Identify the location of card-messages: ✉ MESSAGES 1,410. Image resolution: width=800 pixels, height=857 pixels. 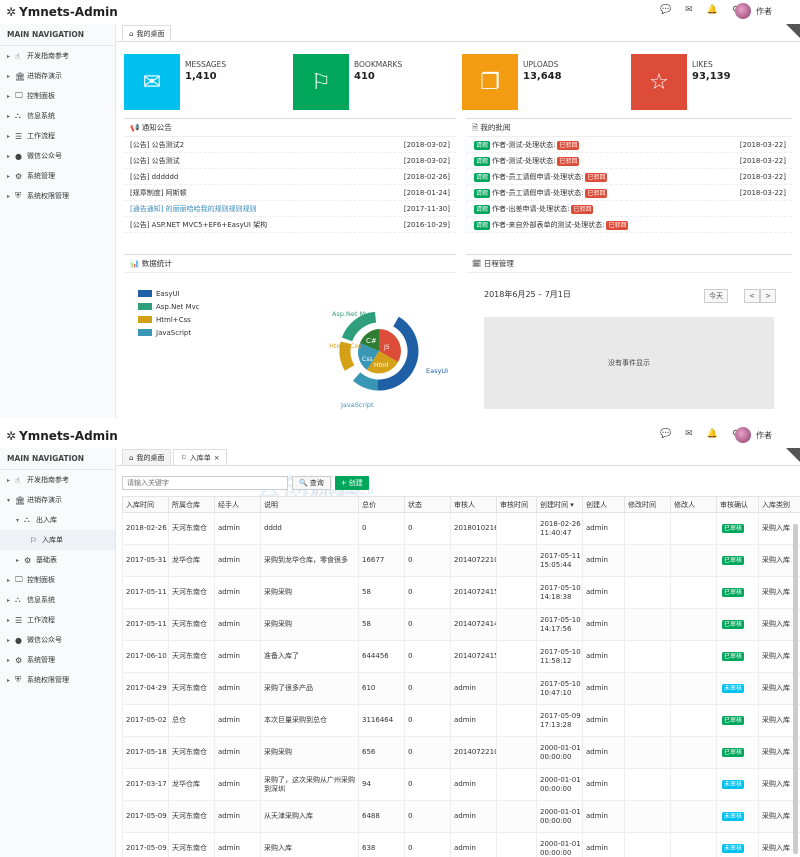
(204, 82).